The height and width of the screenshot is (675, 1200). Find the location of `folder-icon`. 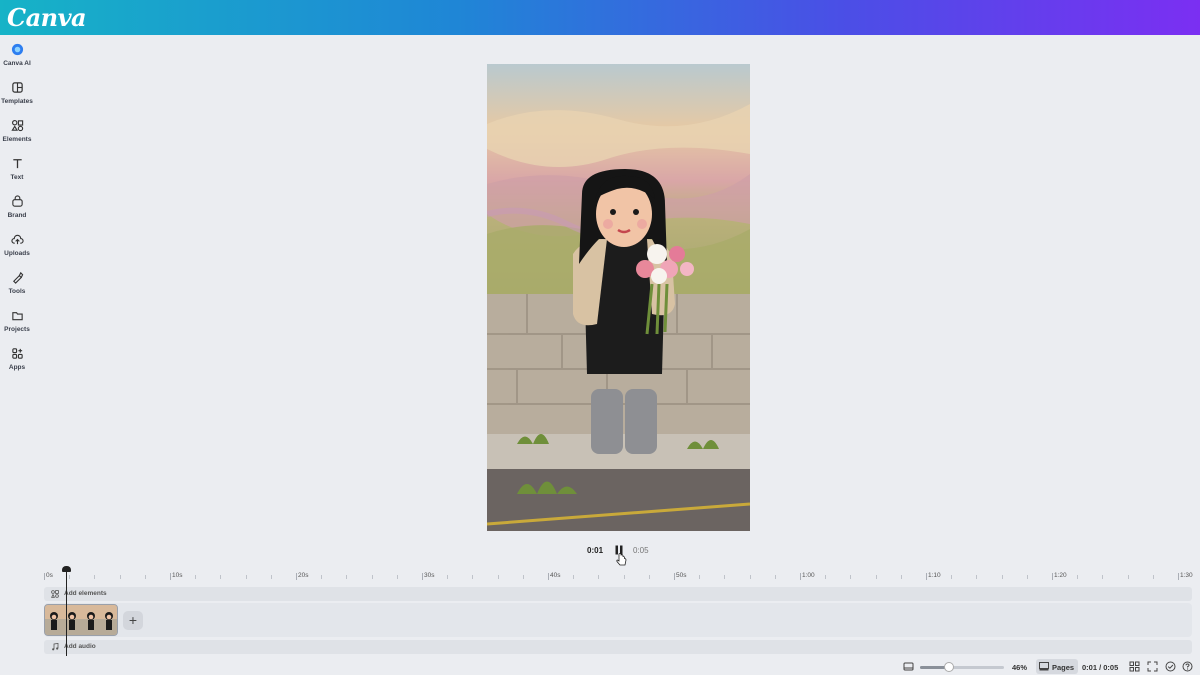

folder-icon is located at coordinates (17, 316).